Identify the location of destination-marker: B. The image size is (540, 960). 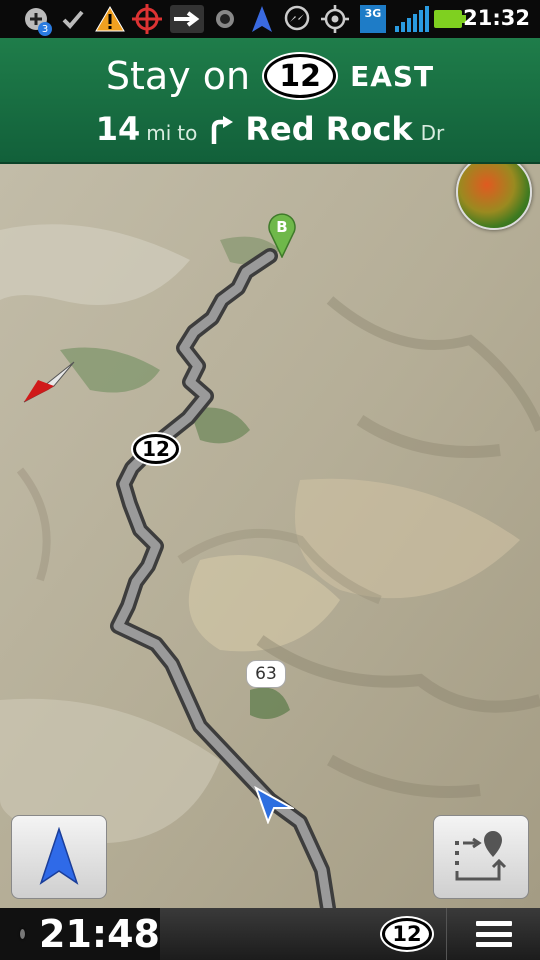
(282, 235).